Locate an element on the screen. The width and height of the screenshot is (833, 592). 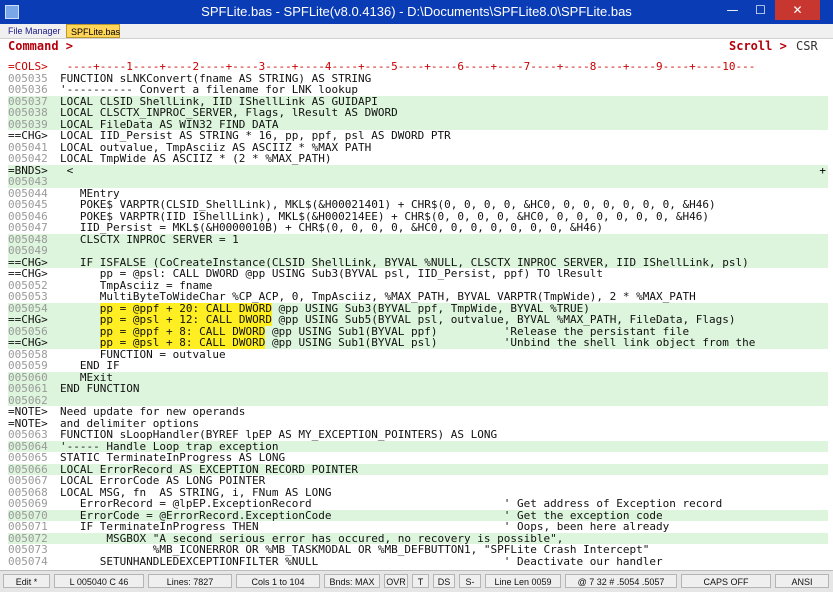
editor-line: 005060 MExit is located at coordinates (418, 377).